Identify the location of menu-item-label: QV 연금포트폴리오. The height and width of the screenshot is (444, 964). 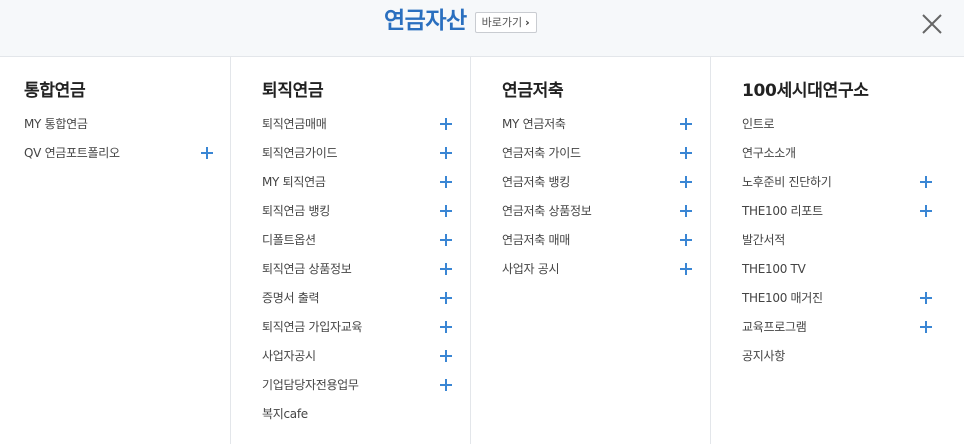
(72, 153).